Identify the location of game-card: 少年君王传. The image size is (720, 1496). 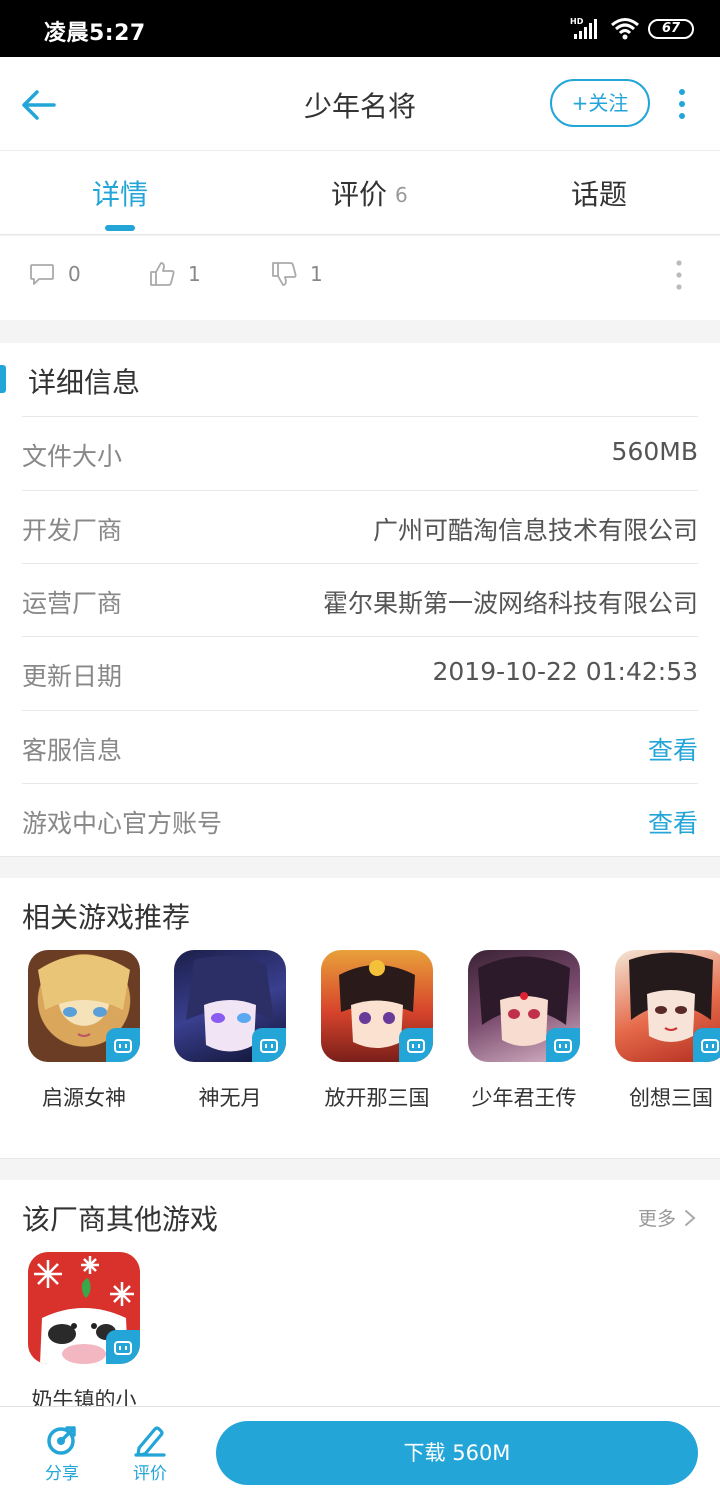
(524, 1031).